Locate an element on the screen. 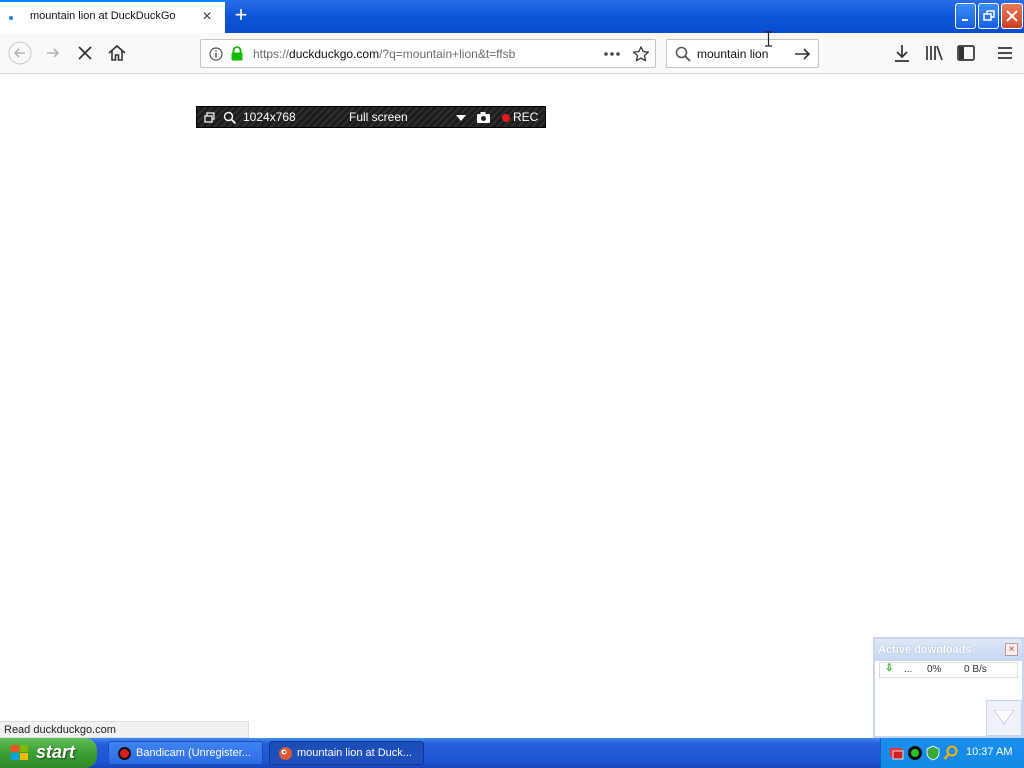 Image resolution: width=1024 pixels, height=768 pixels. minimize-icon is located at coordinates (965, 20).